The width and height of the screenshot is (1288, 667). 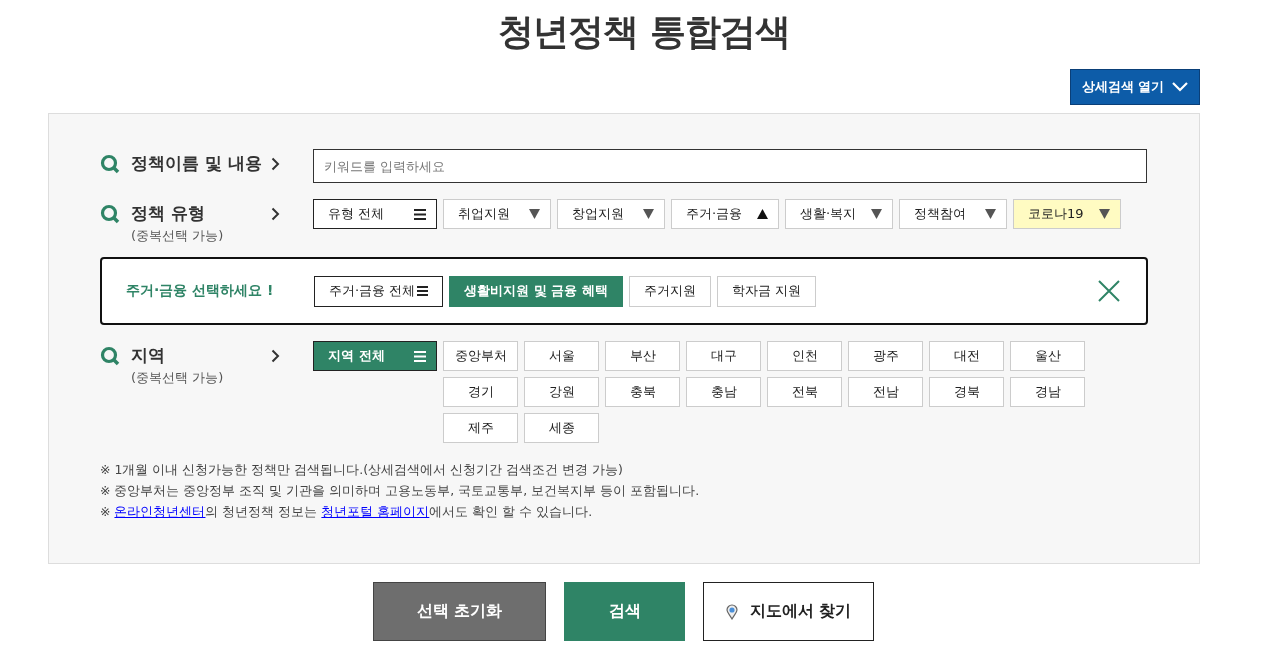 I want to click on region-option: 충남, so click(x=723, y=392).